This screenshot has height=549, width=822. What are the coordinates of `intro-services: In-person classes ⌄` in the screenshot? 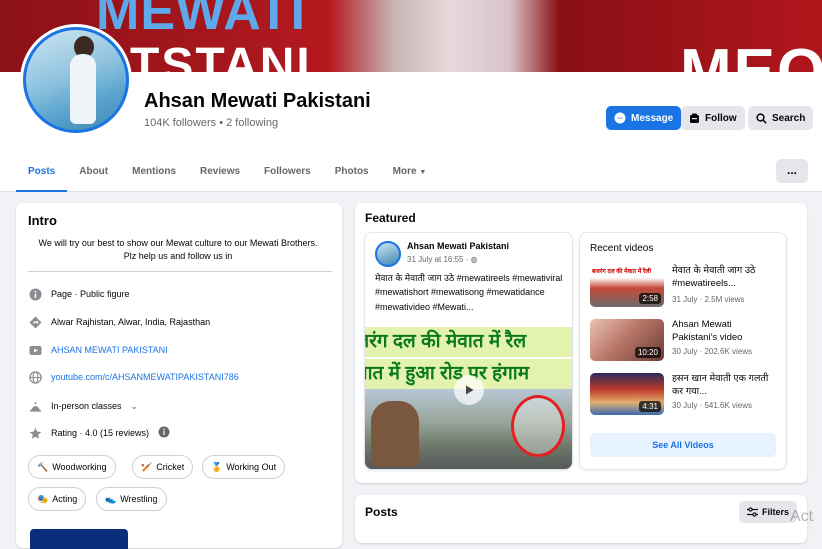 It's located at (83, 406).